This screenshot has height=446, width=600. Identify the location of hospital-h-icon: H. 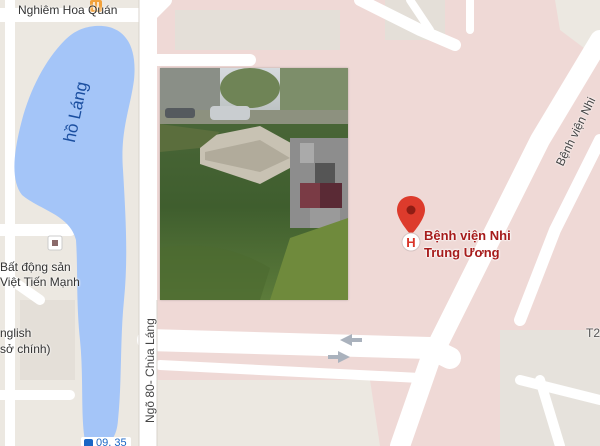
(411, 242).